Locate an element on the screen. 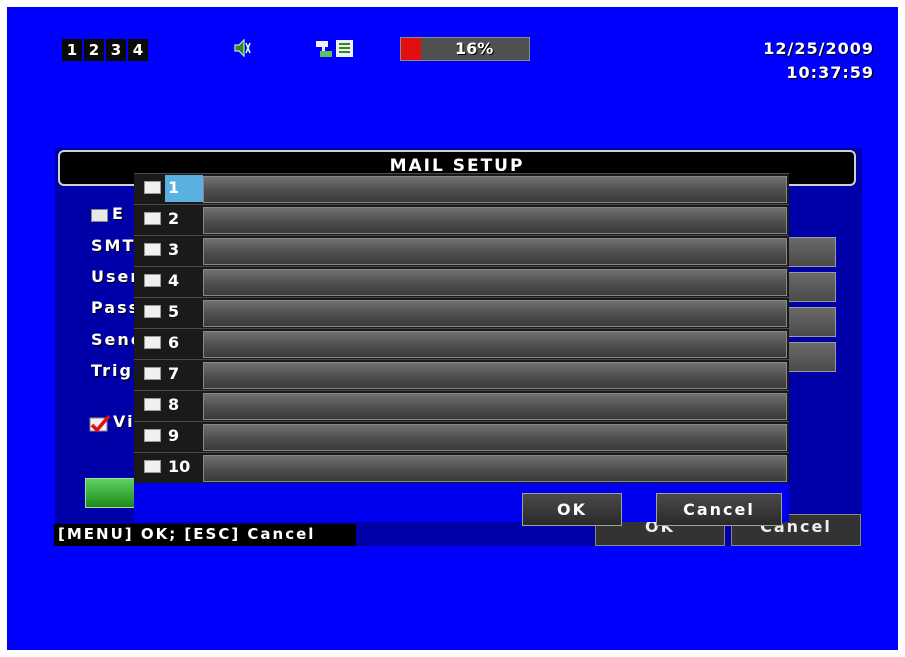  user-field is located at coordinates (811, 287).